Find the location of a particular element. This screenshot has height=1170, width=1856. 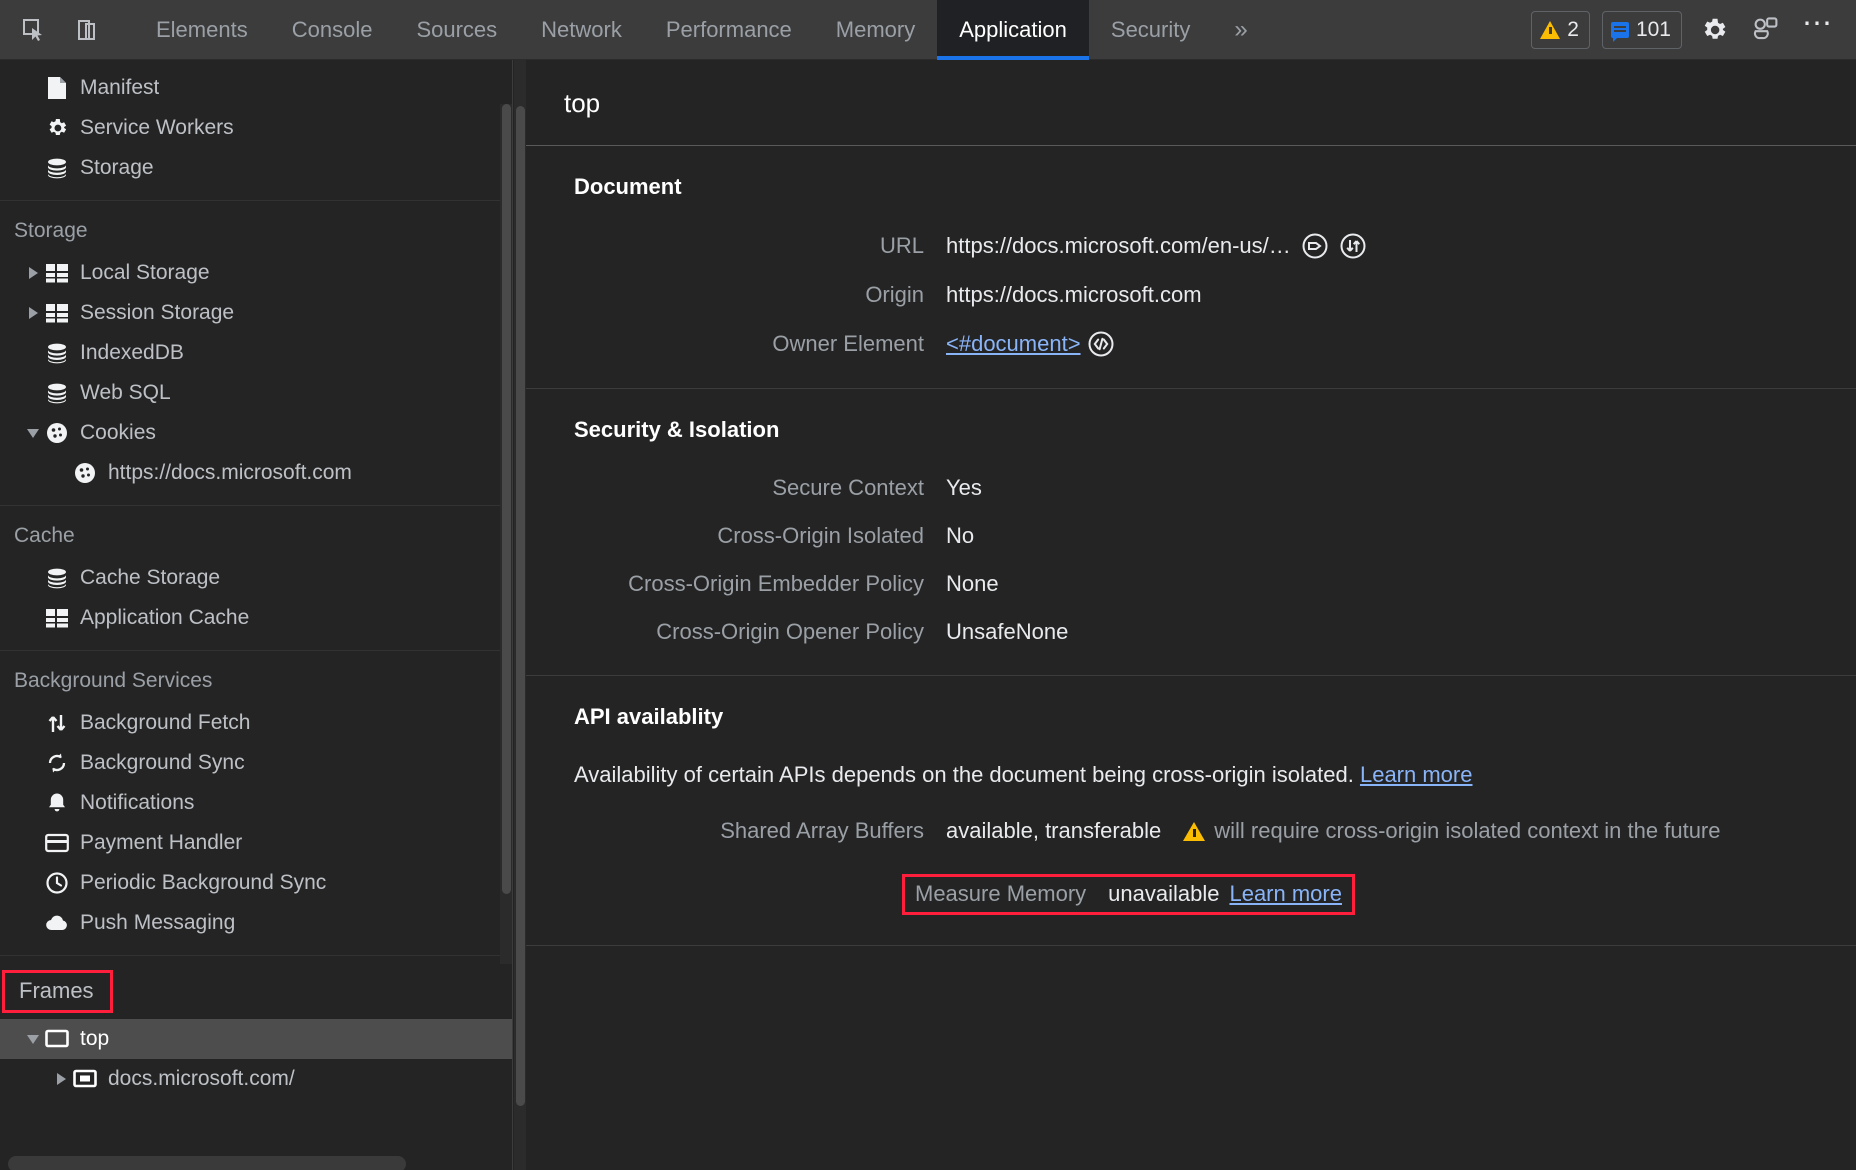

sidebar-item-label: Cookies is located at coordinates (118, 432).